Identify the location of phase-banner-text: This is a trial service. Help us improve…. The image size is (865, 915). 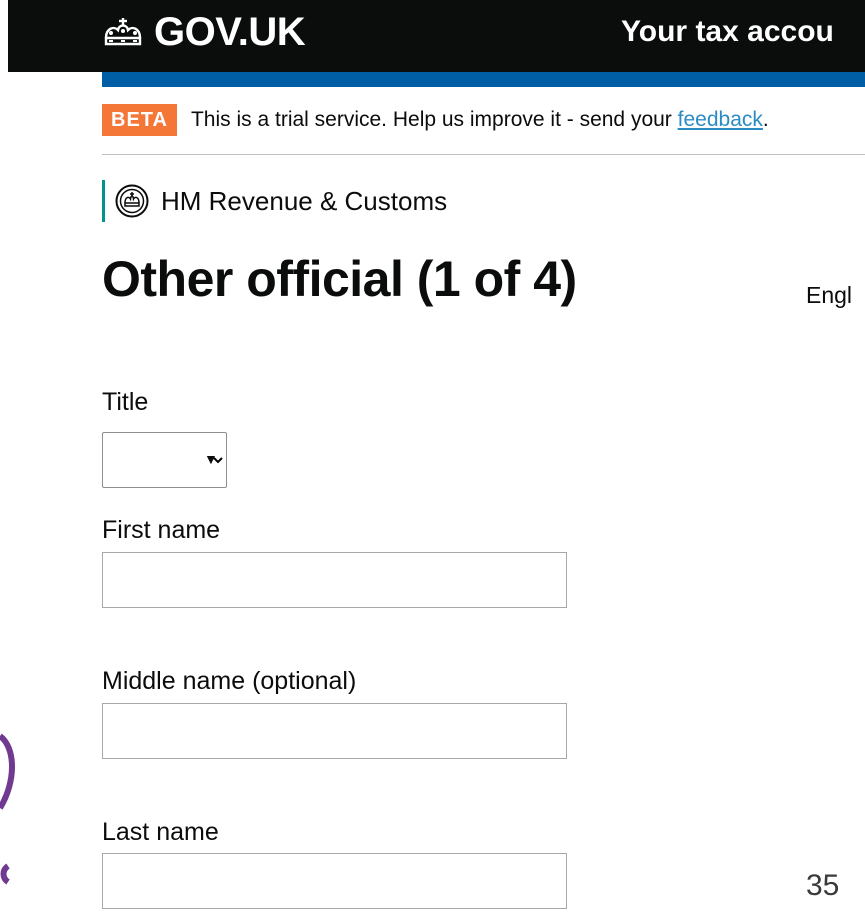
(480, 120).